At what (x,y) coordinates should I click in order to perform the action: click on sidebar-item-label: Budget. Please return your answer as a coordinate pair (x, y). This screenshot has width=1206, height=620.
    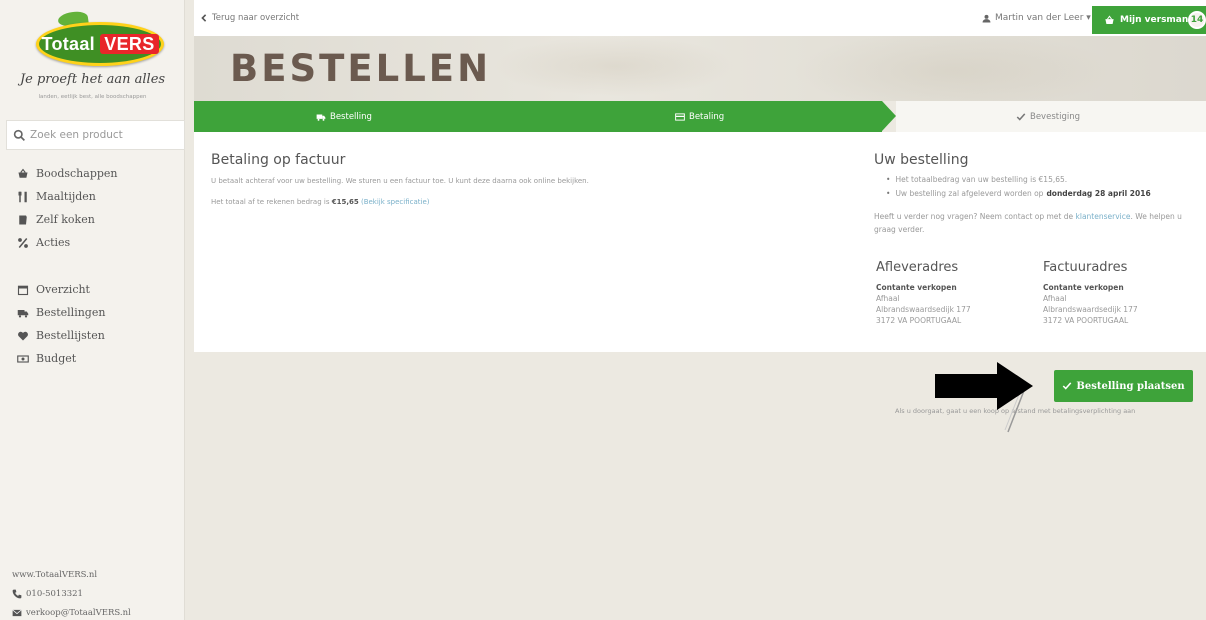
    Looking at the image, I should click on (56, 358).